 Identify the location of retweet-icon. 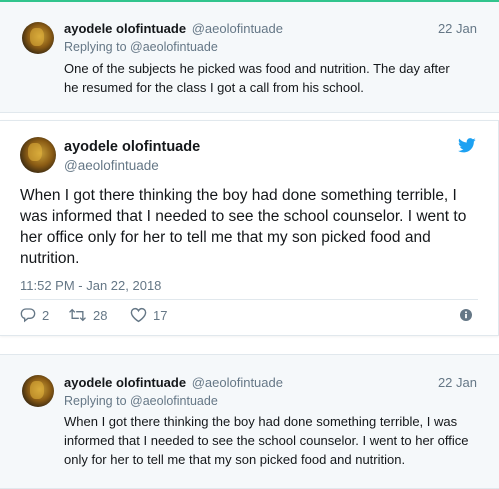
(77, 315).